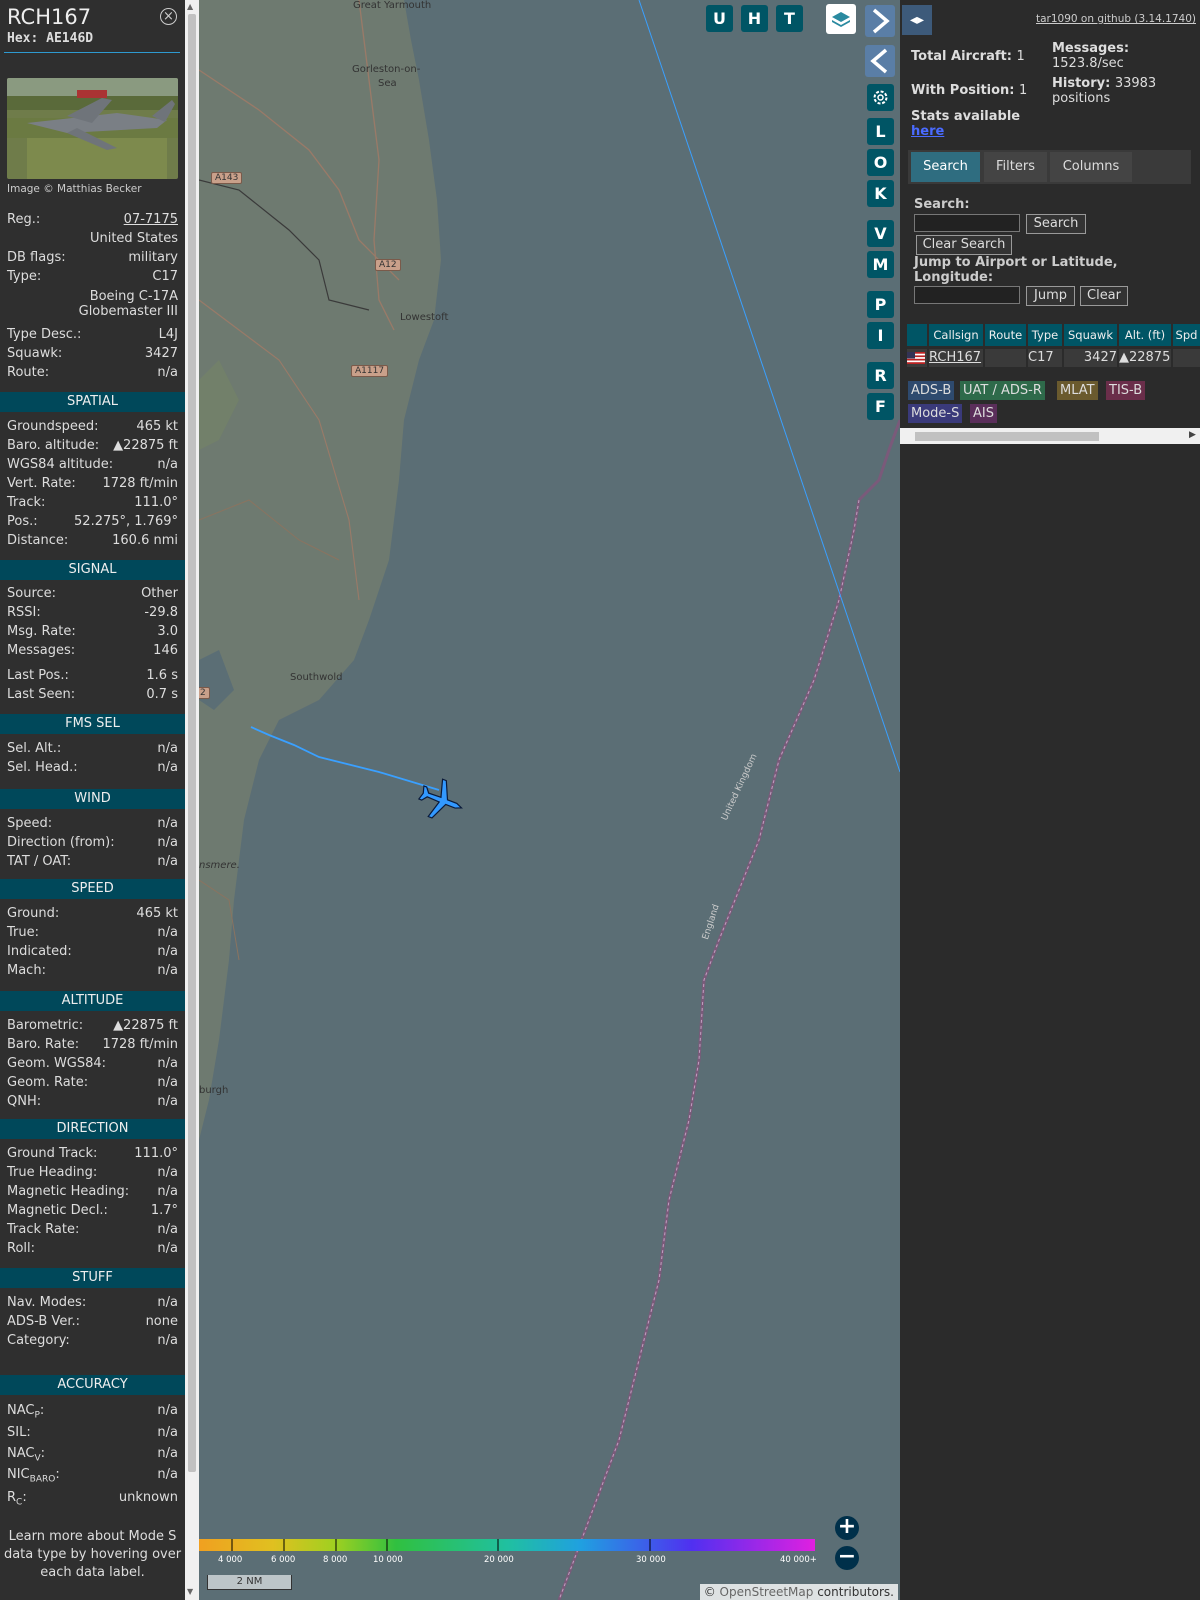 This screenshot has height=1600, width=1200. What do you see at coordinates (92, 570) in the screenshot?
I see `section-header-signal: SIGNAL` at bounding box center [92, 570].